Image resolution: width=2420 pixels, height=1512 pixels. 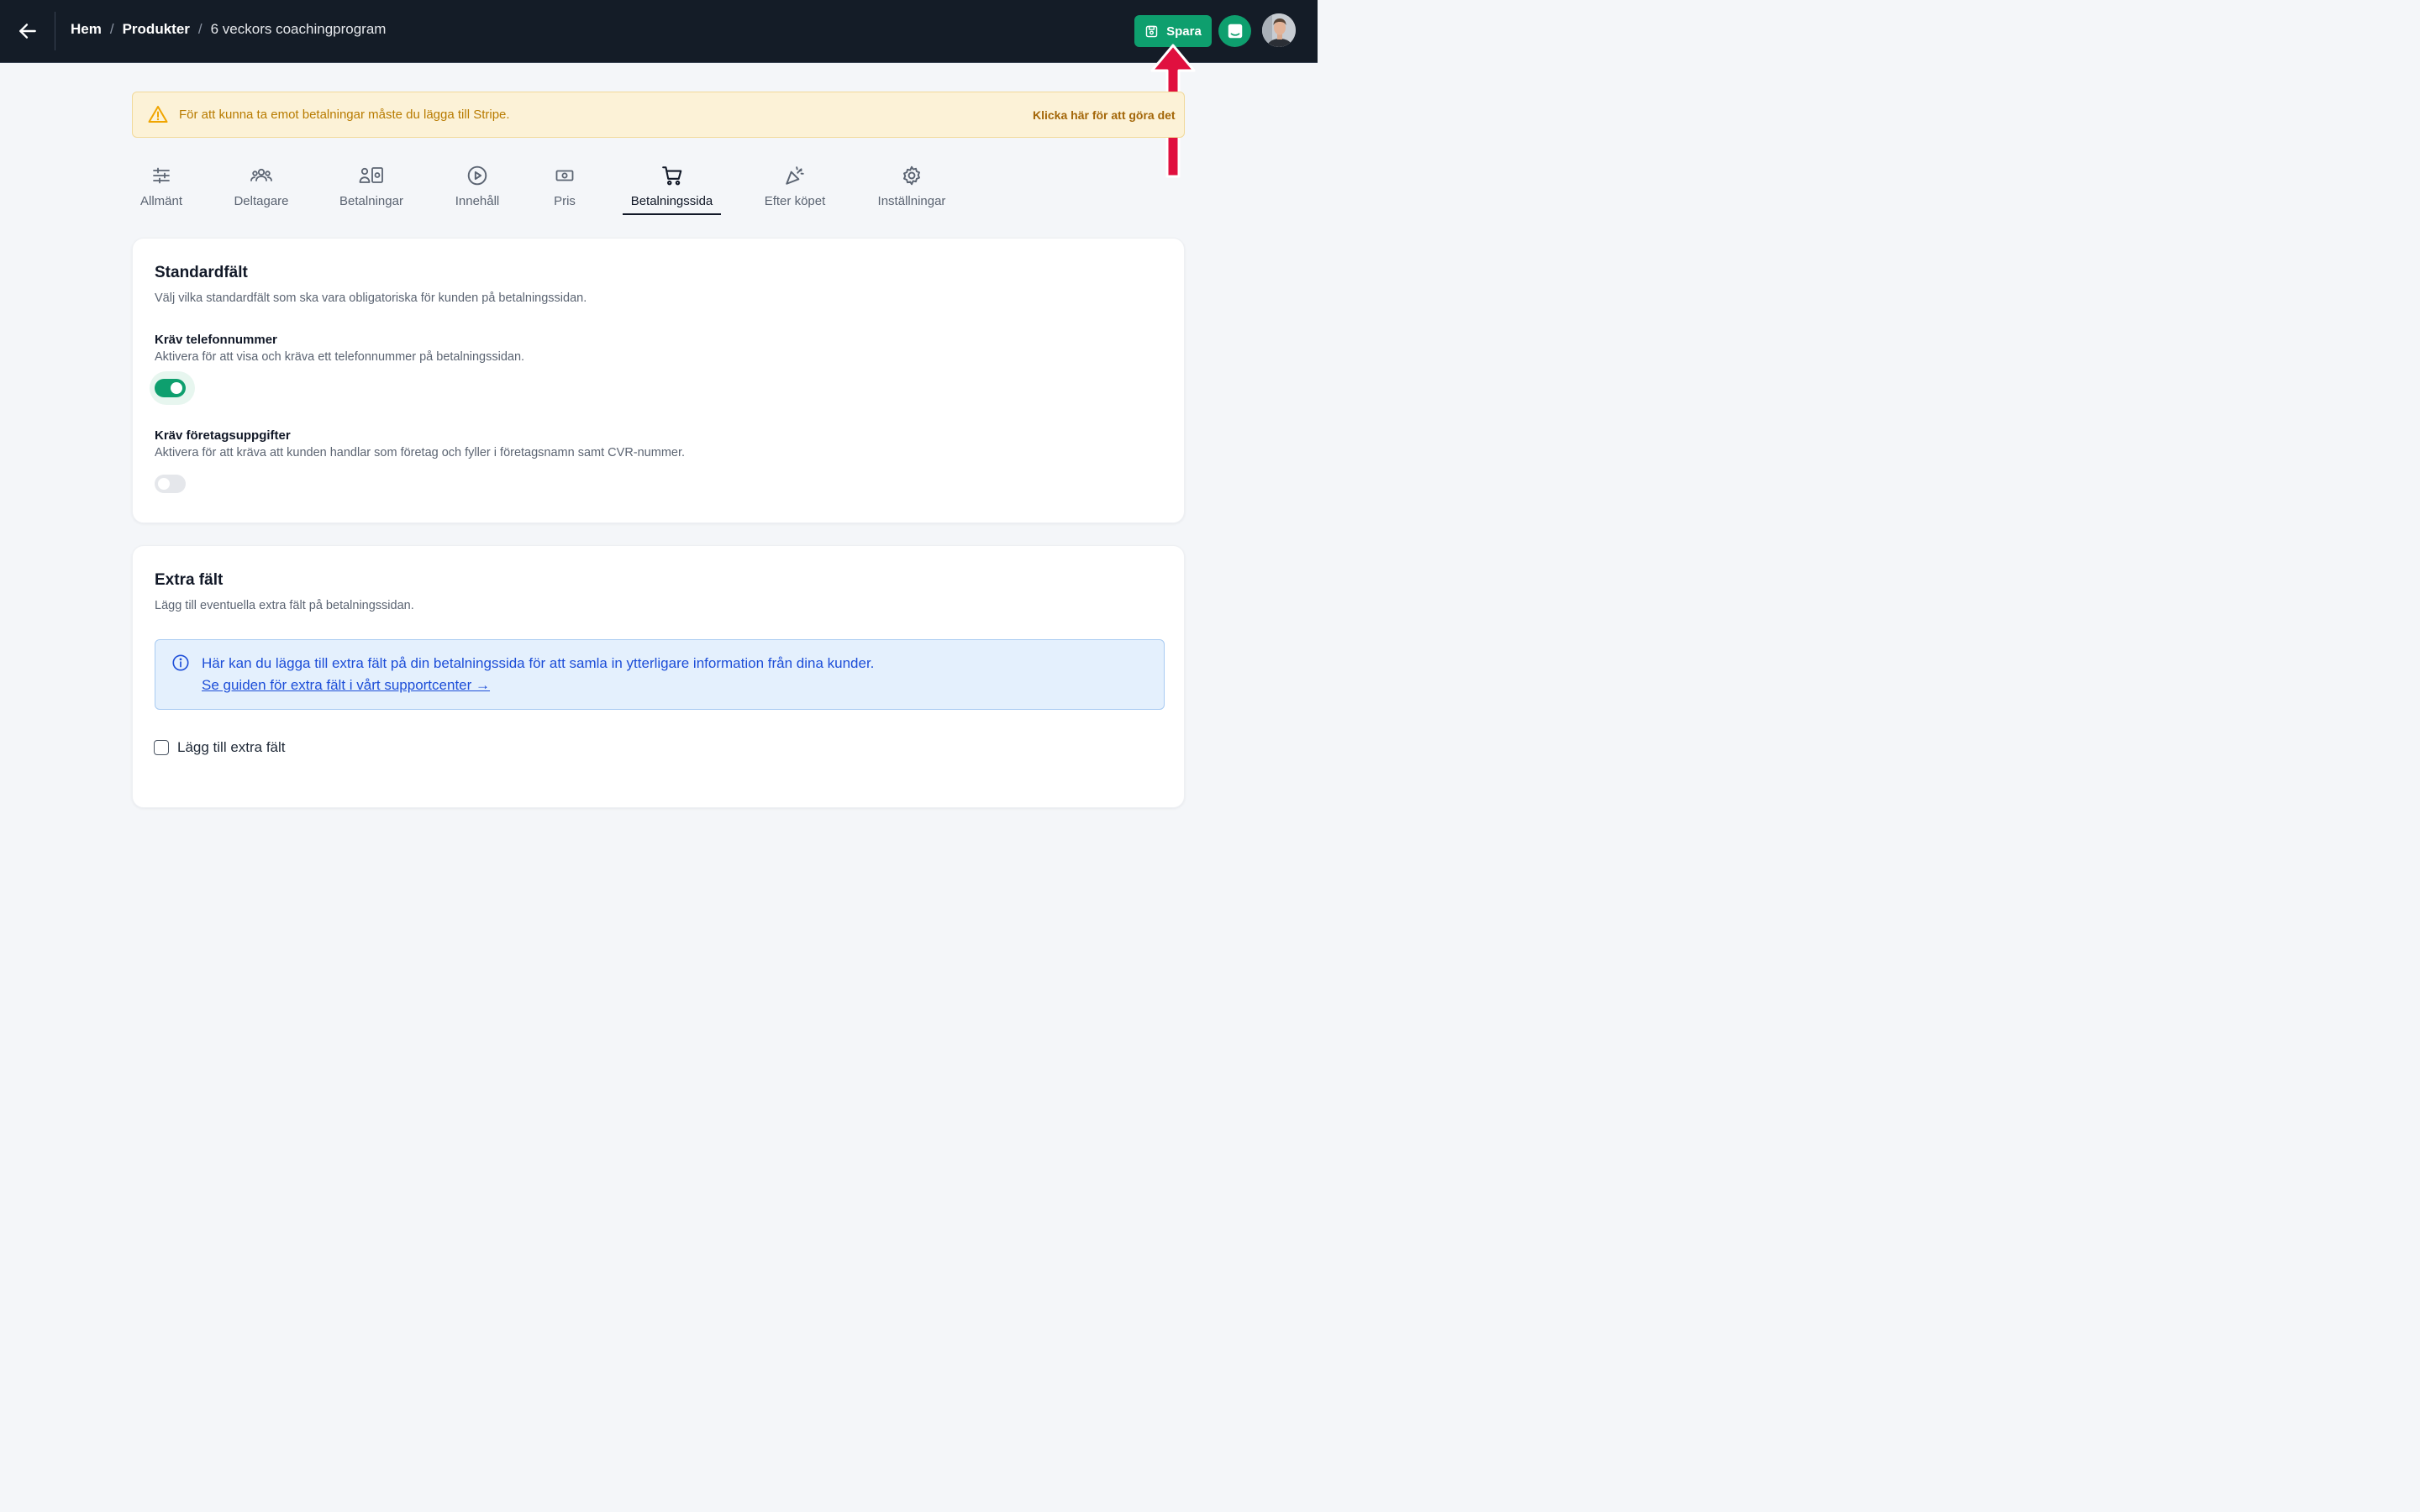 I want to click on warning-icon, so click(x=158, y=114).